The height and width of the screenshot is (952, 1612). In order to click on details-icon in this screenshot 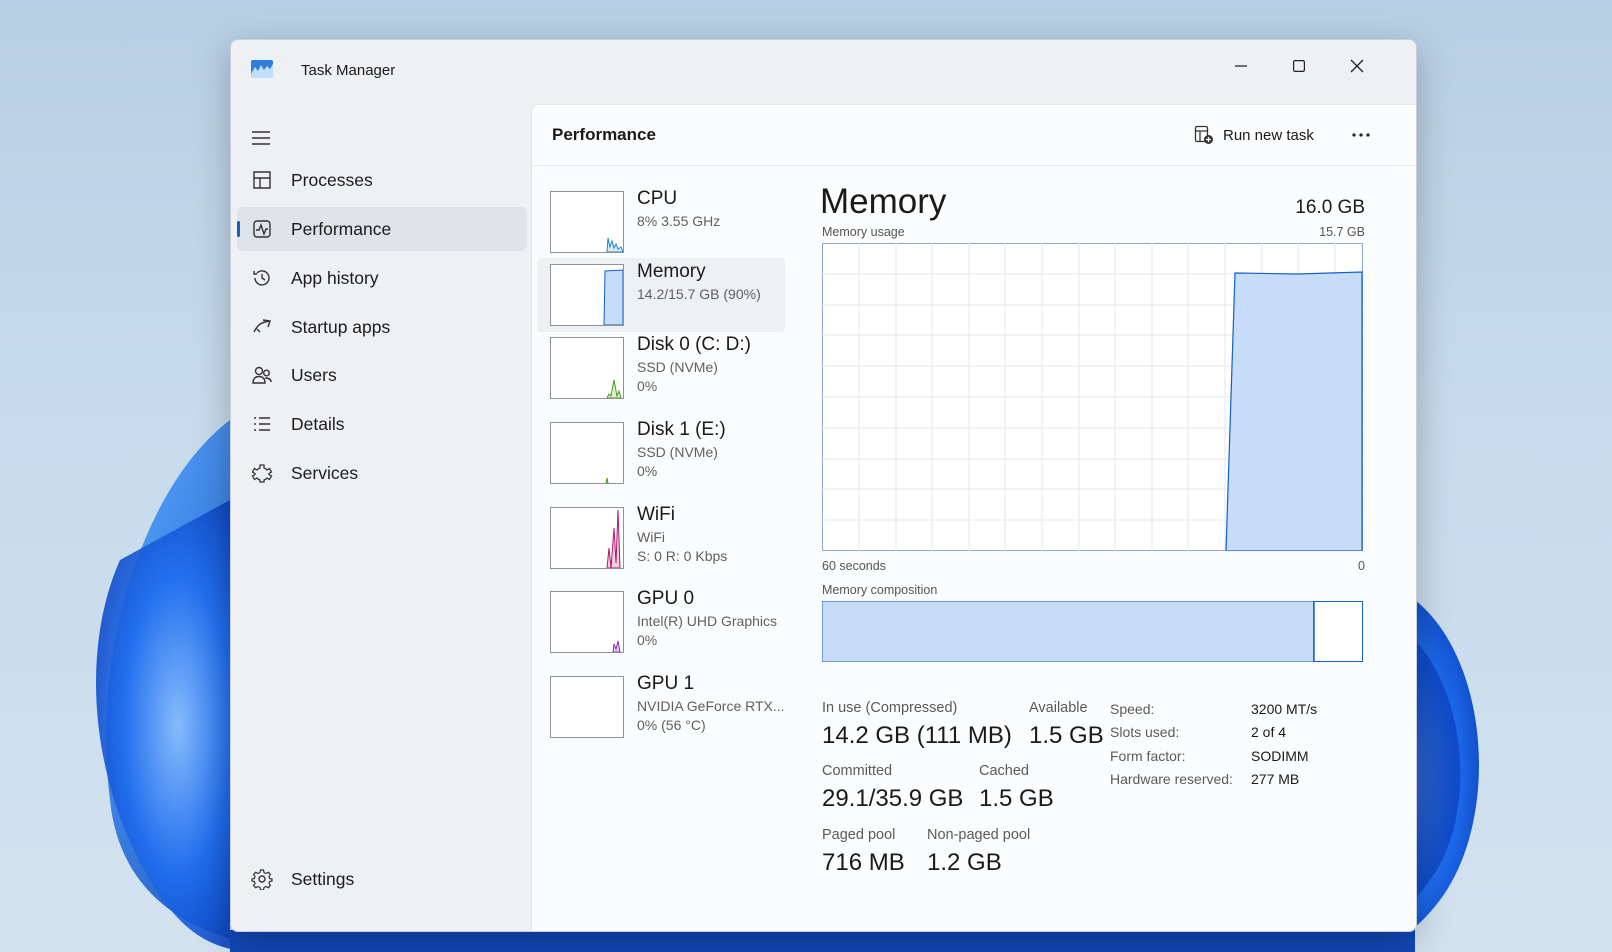, I will do `click(262, 424)`.